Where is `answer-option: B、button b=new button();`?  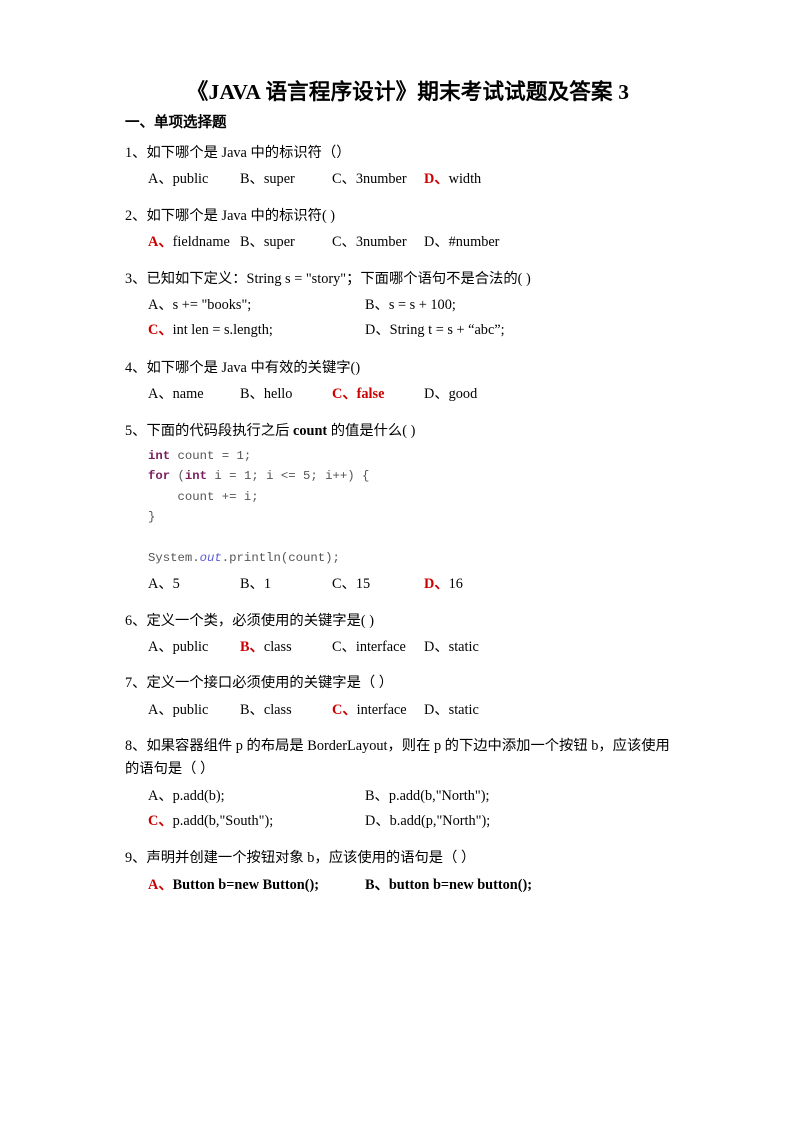 answer-option: B、button b=new button(); is located at coordinates (521, 885).